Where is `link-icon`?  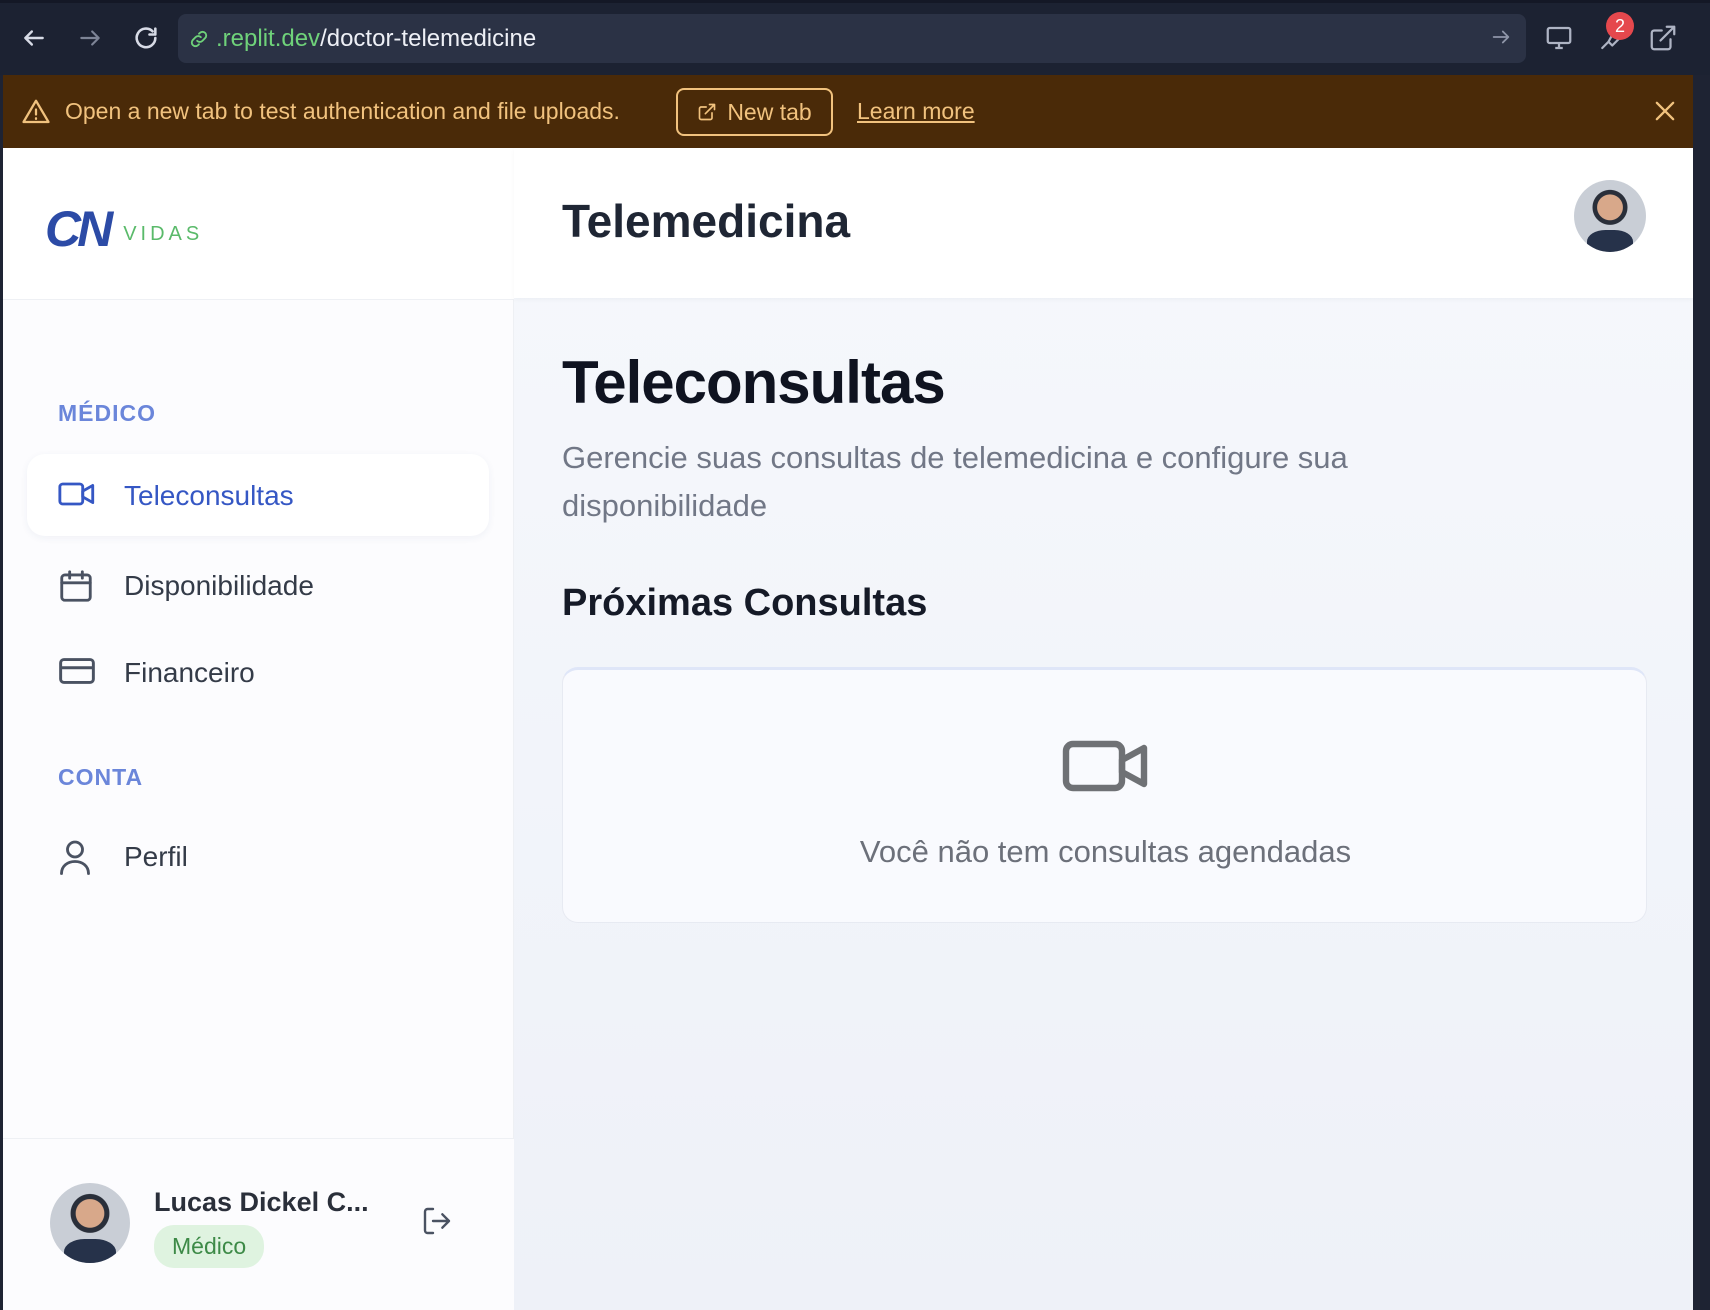
link-icon is located at coordinates (199, 39).